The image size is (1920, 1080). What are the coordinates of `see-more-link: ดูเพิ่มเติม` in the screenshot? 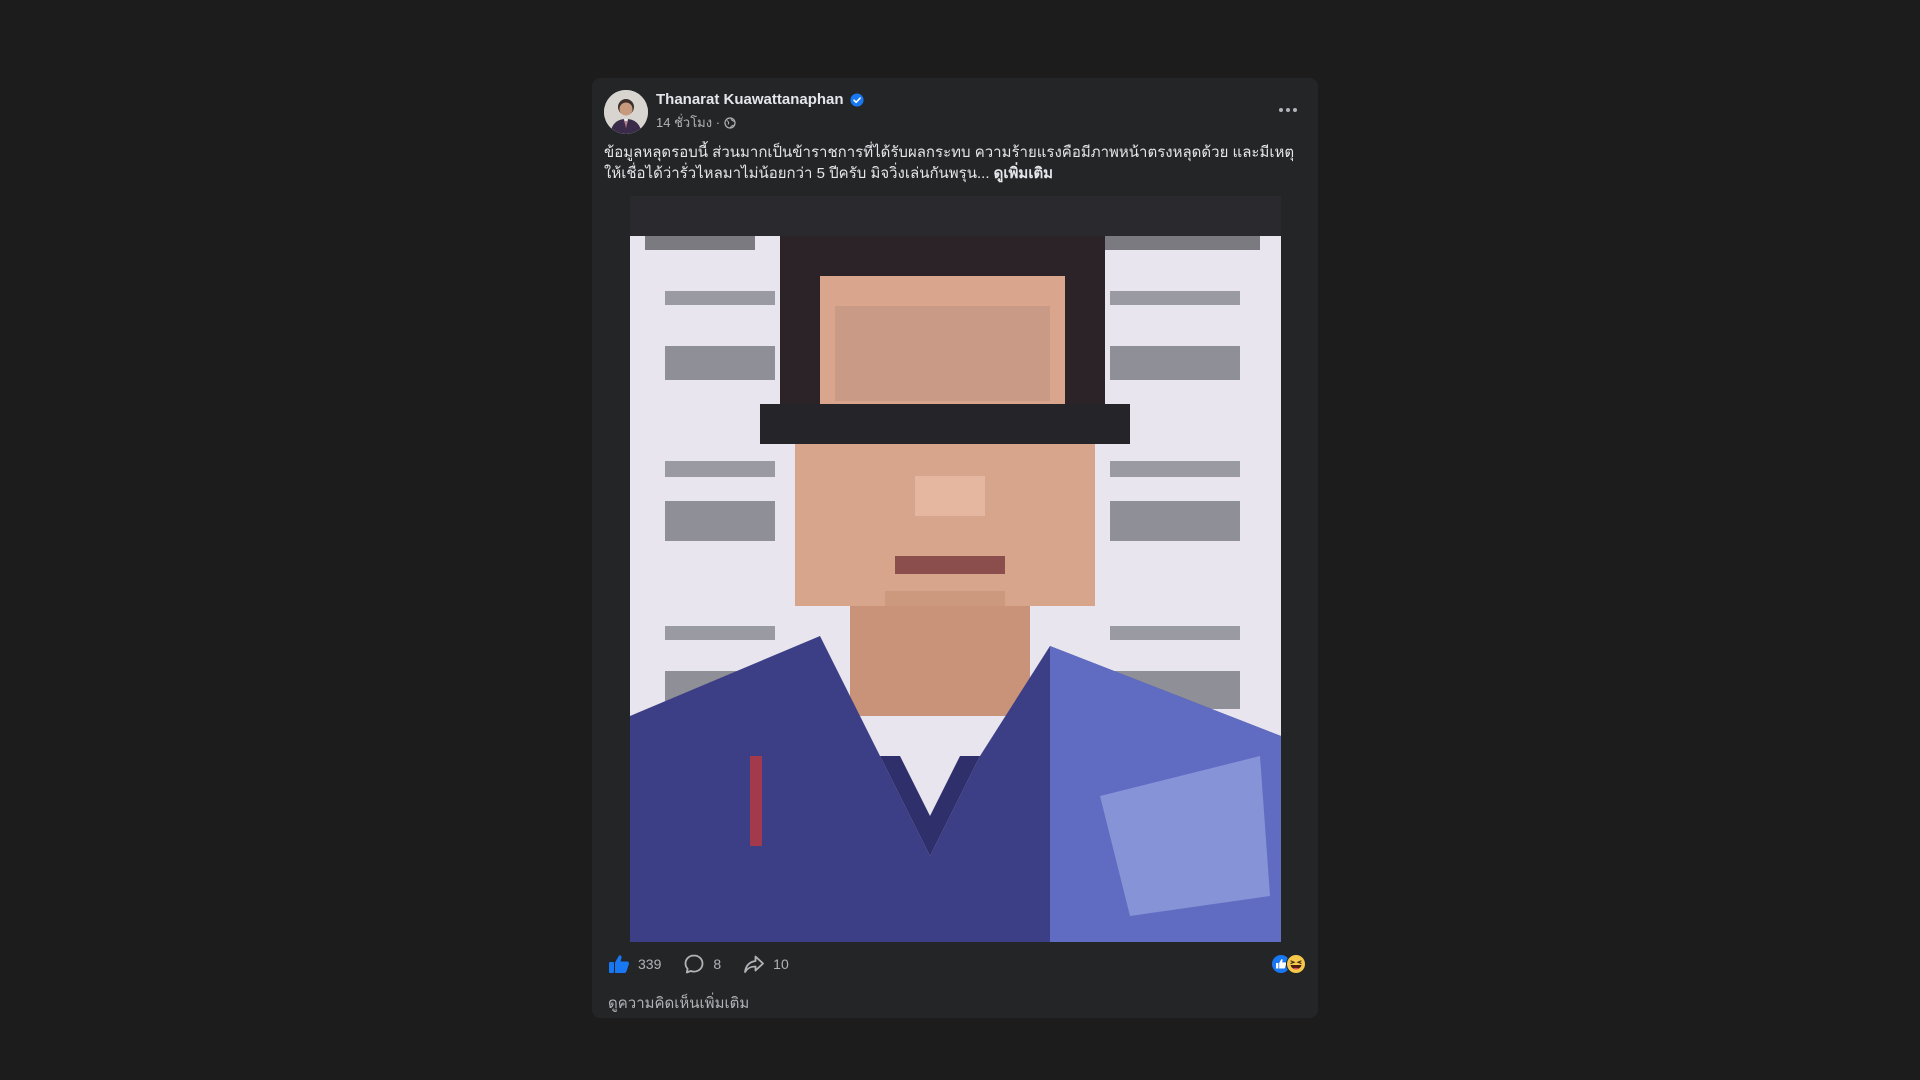 It's located at (1023, 173).